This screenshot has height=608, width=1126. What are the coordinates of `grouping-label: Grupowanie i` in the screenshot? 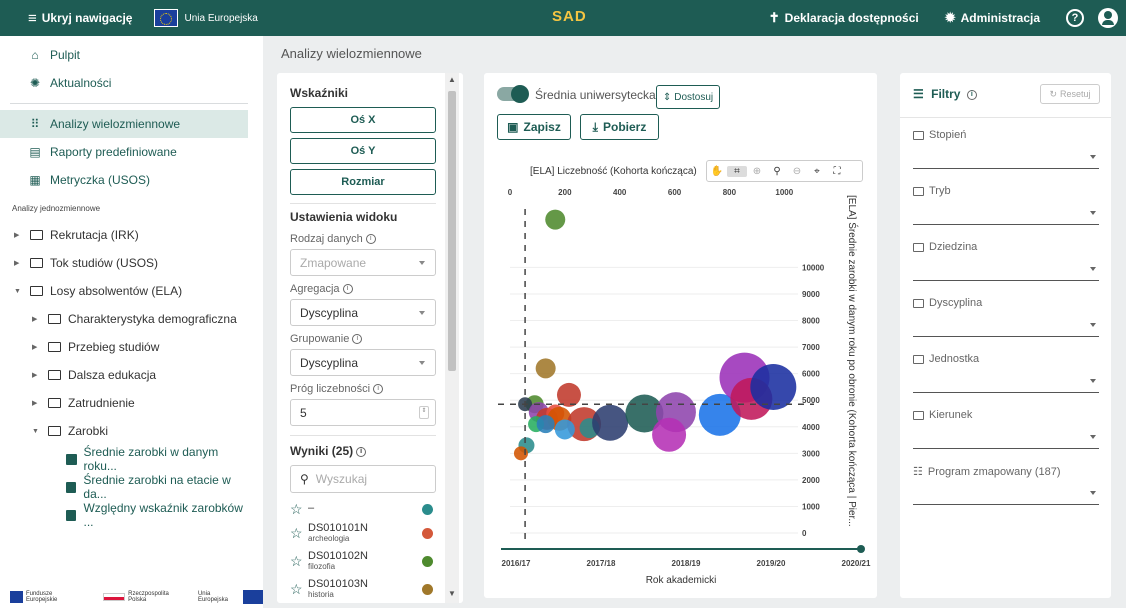 It's located at (326, 339).